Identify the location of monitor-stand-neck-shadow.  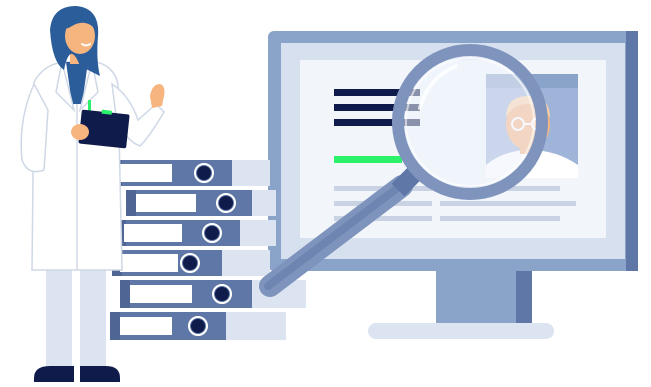
(524, 299).